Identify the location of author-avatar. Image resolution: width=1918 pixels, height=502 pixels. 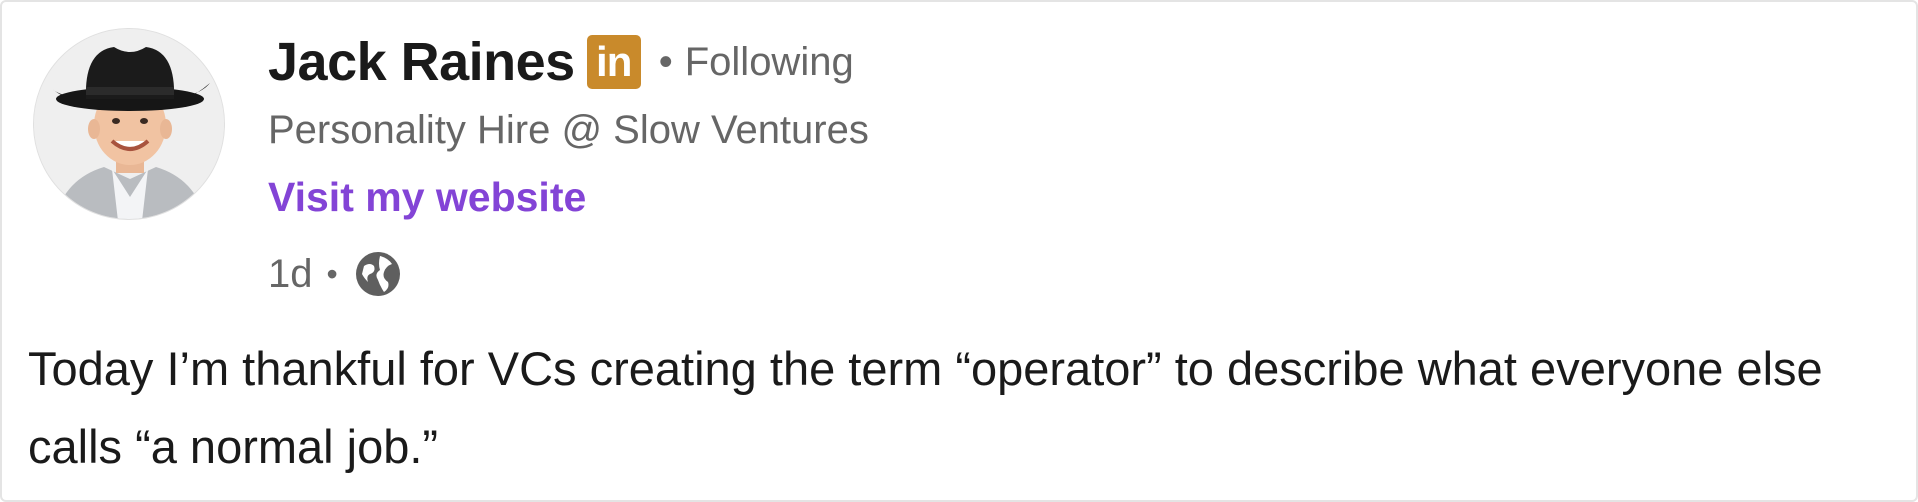
(129, 124).